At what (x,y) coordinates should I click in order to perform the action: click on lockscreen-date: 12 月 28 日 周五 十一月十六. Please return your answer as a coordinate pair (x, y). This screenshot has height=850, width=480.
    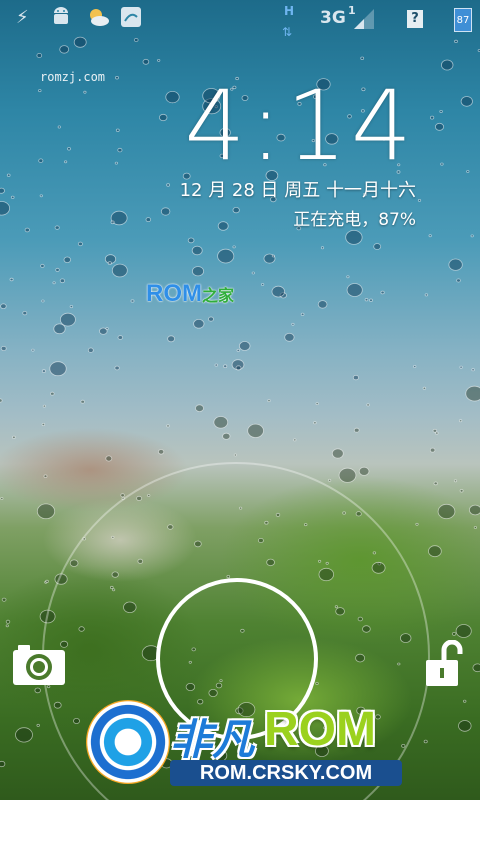
    Looking at the image, I should click on (297, 190).